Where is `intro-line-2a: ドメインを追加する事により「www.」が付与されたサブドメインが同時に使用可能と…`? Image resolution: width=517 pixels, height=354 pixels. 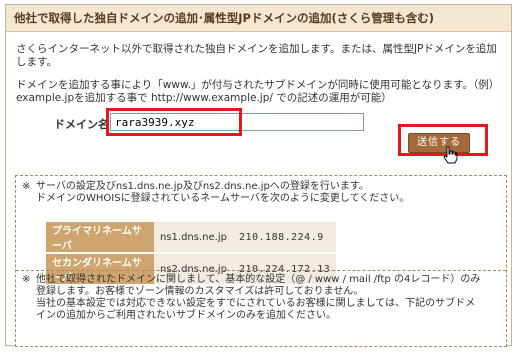
intro-line-2a: ドメインを追加する事により「www.」が付与されたサブドメインが同時に使用可能と… is located at coordinates (258, 85).